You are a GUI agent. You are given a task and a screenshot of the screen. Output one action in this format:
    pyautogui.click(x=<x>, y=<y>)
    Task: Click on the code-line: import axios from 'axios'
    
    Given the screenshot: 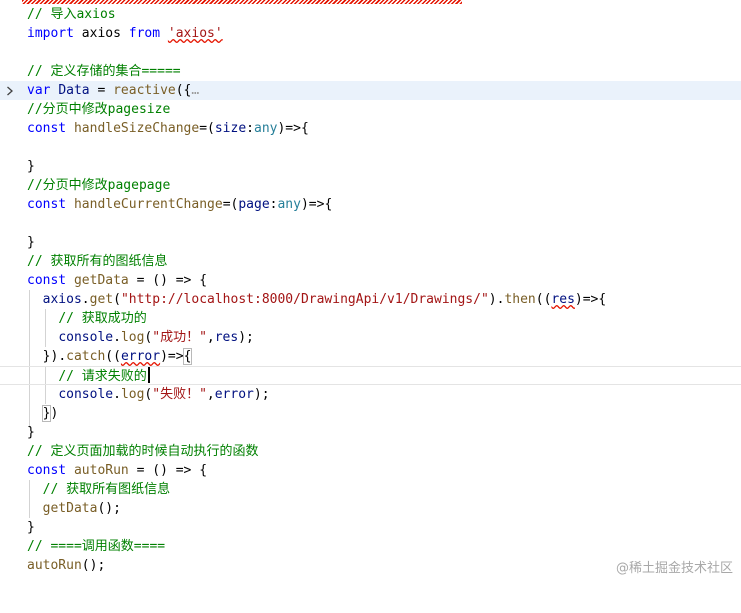 What is the action you would take?
    pyautogui.click(x=370, y=33)
    